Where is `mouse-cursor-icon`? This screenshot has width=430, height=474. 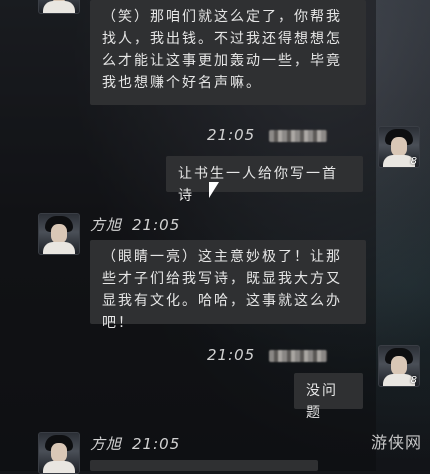 mouse-cursor-icon is located at coordinates (214, 190).